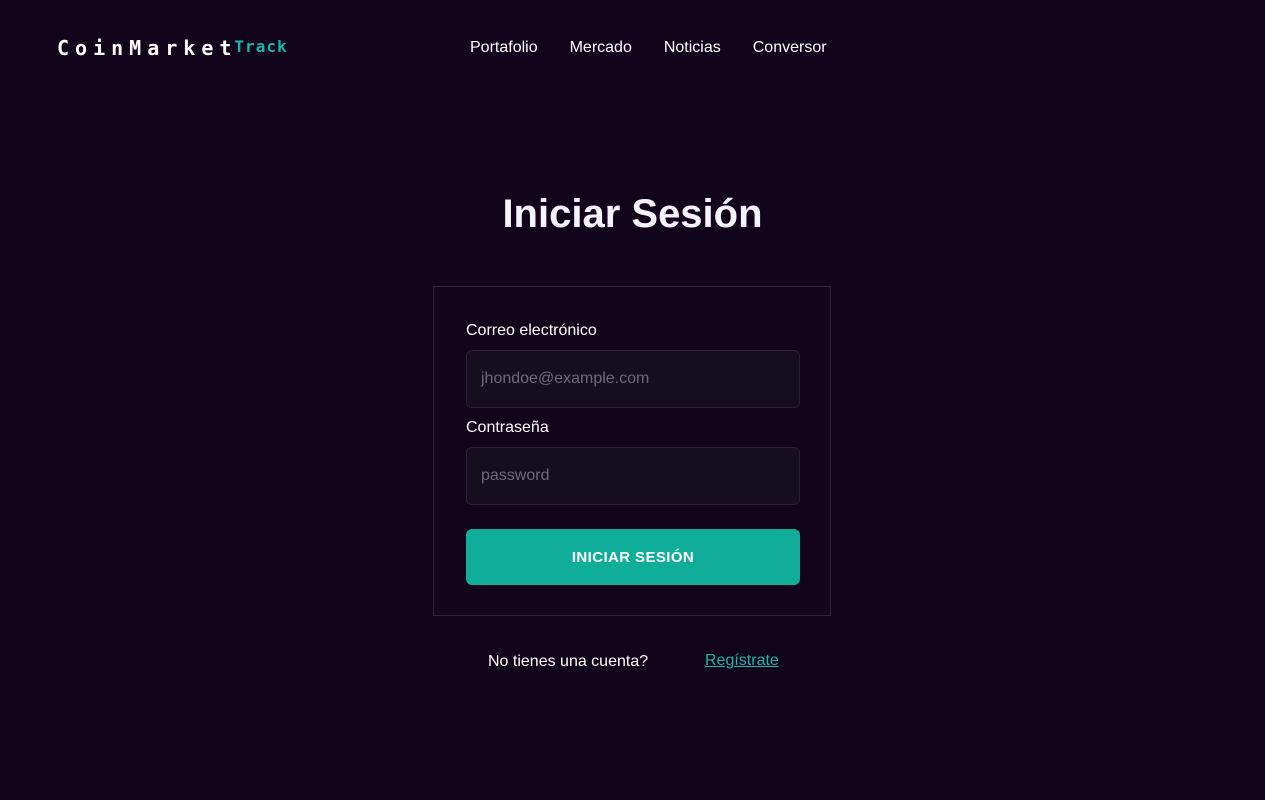 This screenshot has width=1265, height=800. What do you see at coordinates (633, 476) in the screenshot?
I see `password-field` at bounding box center [633, 476].